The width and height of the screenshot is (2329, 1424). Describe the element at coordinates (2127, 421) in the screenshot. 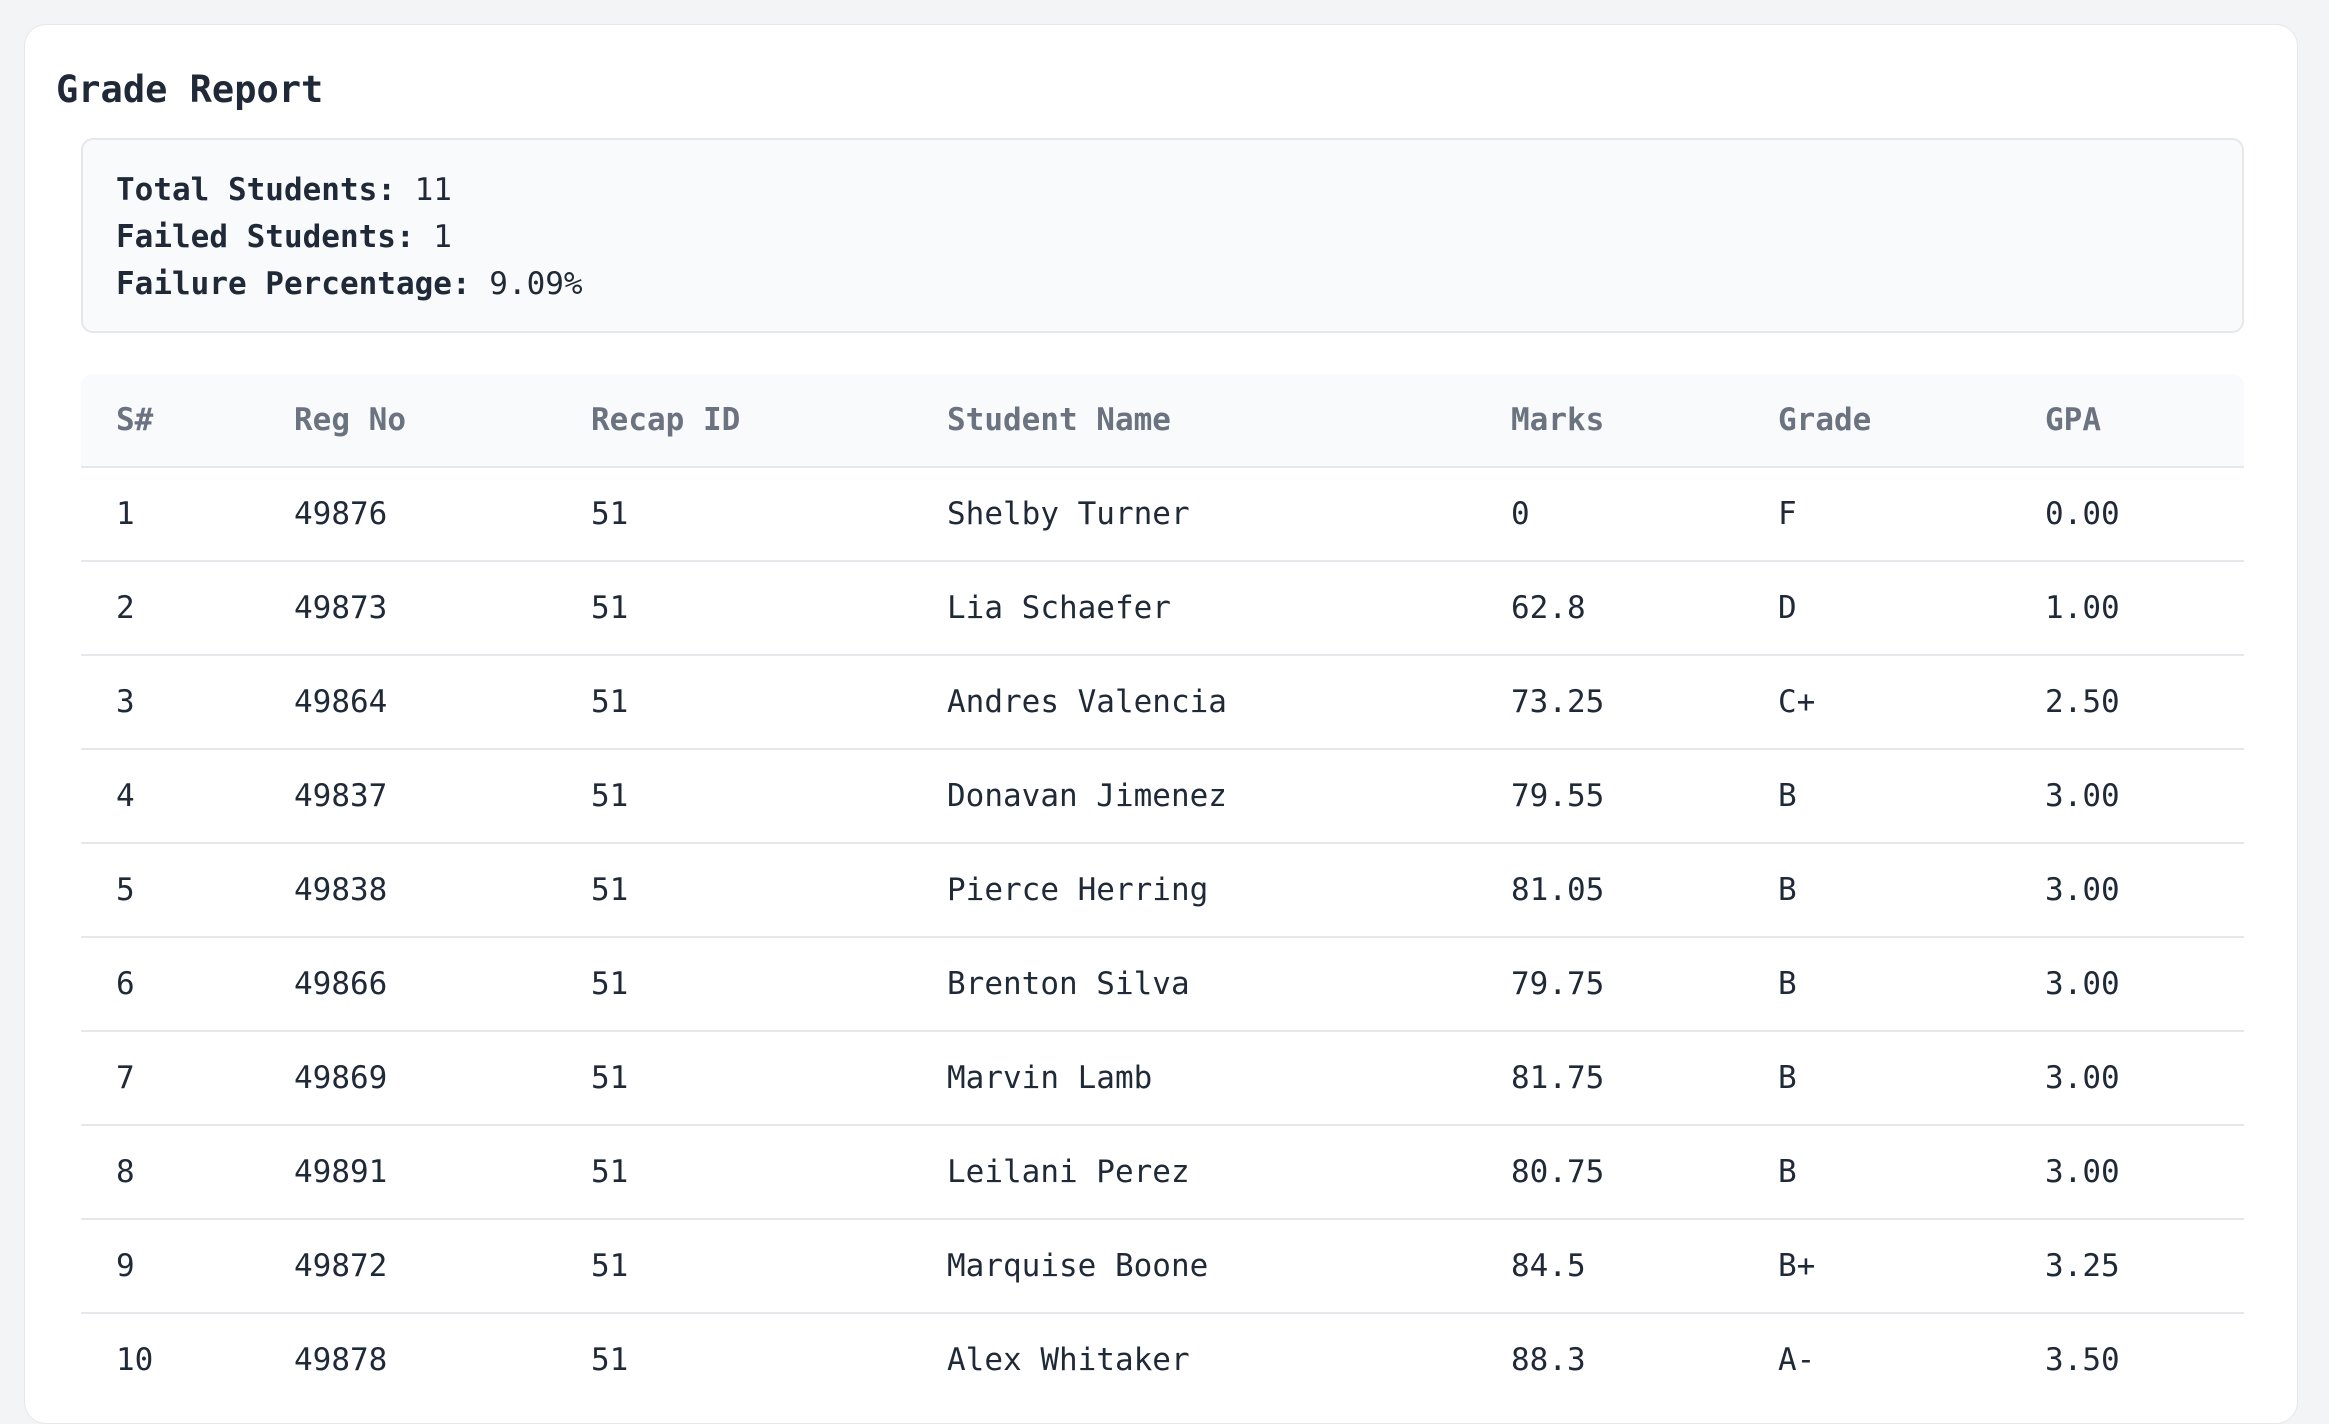

I see `column-header-gpa: GPA` at that location.